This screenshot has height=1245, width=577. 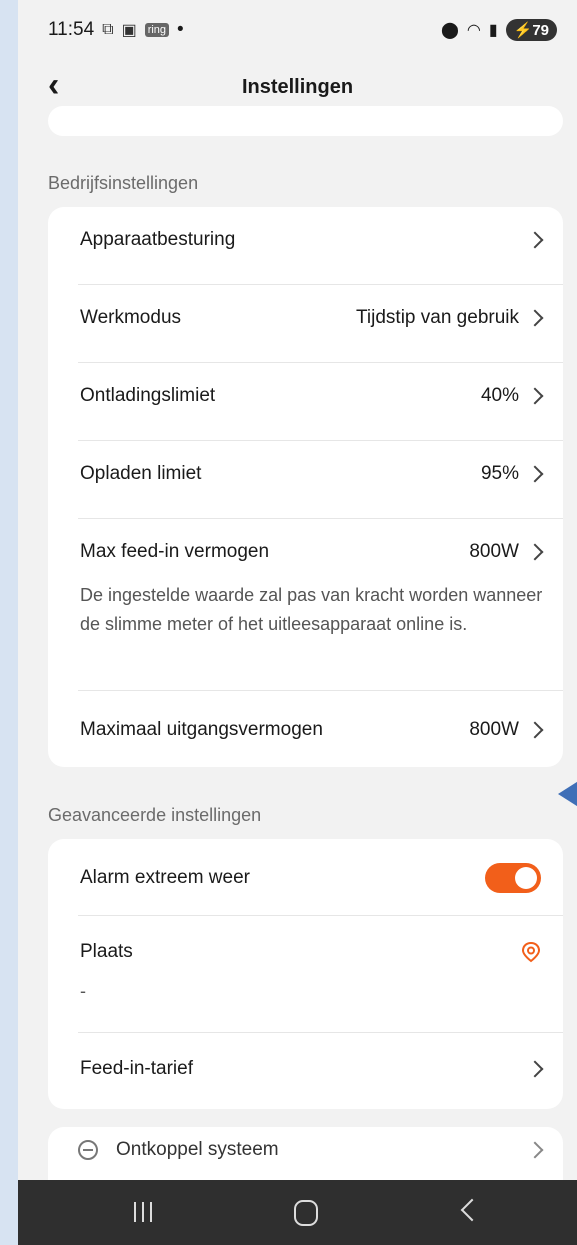 What do you see at coordinates (499, 30) in the screenshot?
I see `status-right: ⬤ ◠ ▮ ⚡79` at bounding box center [499, 30].